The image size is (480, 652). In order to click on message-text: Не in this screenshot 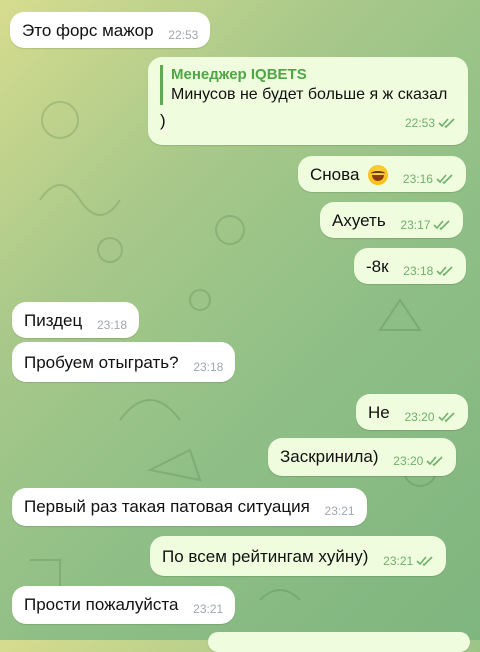, I will do `click(379, 412)`.